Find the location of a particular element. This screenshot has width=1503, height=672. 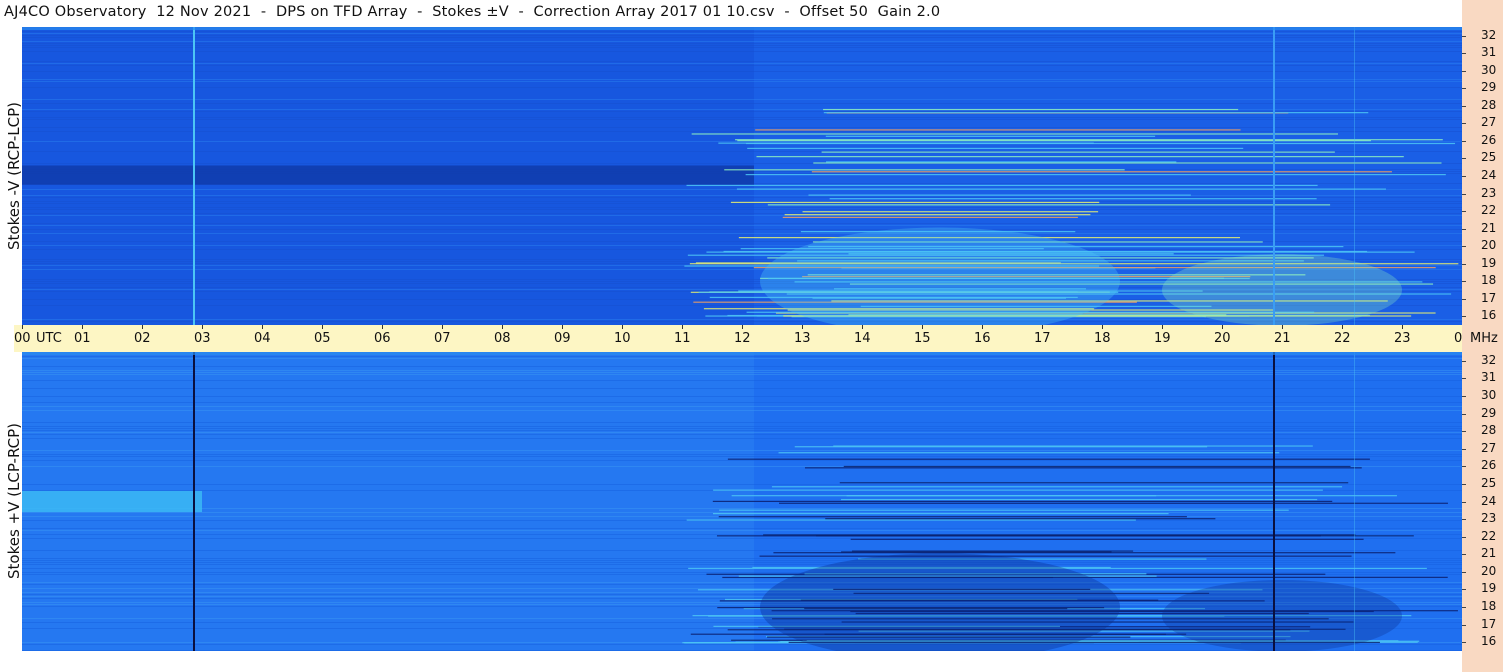

time-tick-label: 05 is located at coordinates (322, 338).